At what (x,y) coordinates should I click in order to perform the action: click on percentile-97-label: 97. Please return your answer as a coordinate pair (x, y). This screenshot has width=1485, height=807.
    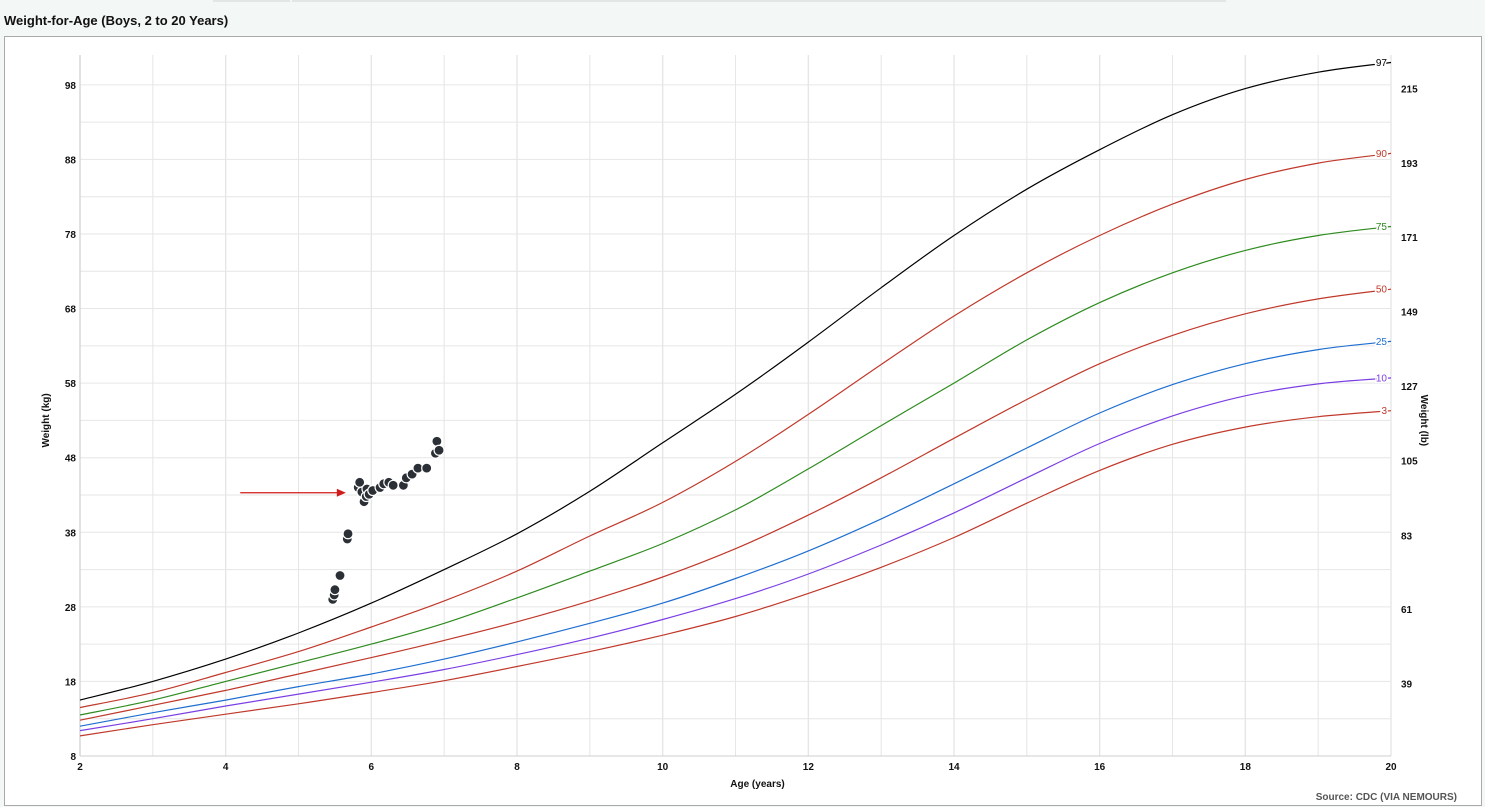
    Looking at the image, I should click on (1382, 63).